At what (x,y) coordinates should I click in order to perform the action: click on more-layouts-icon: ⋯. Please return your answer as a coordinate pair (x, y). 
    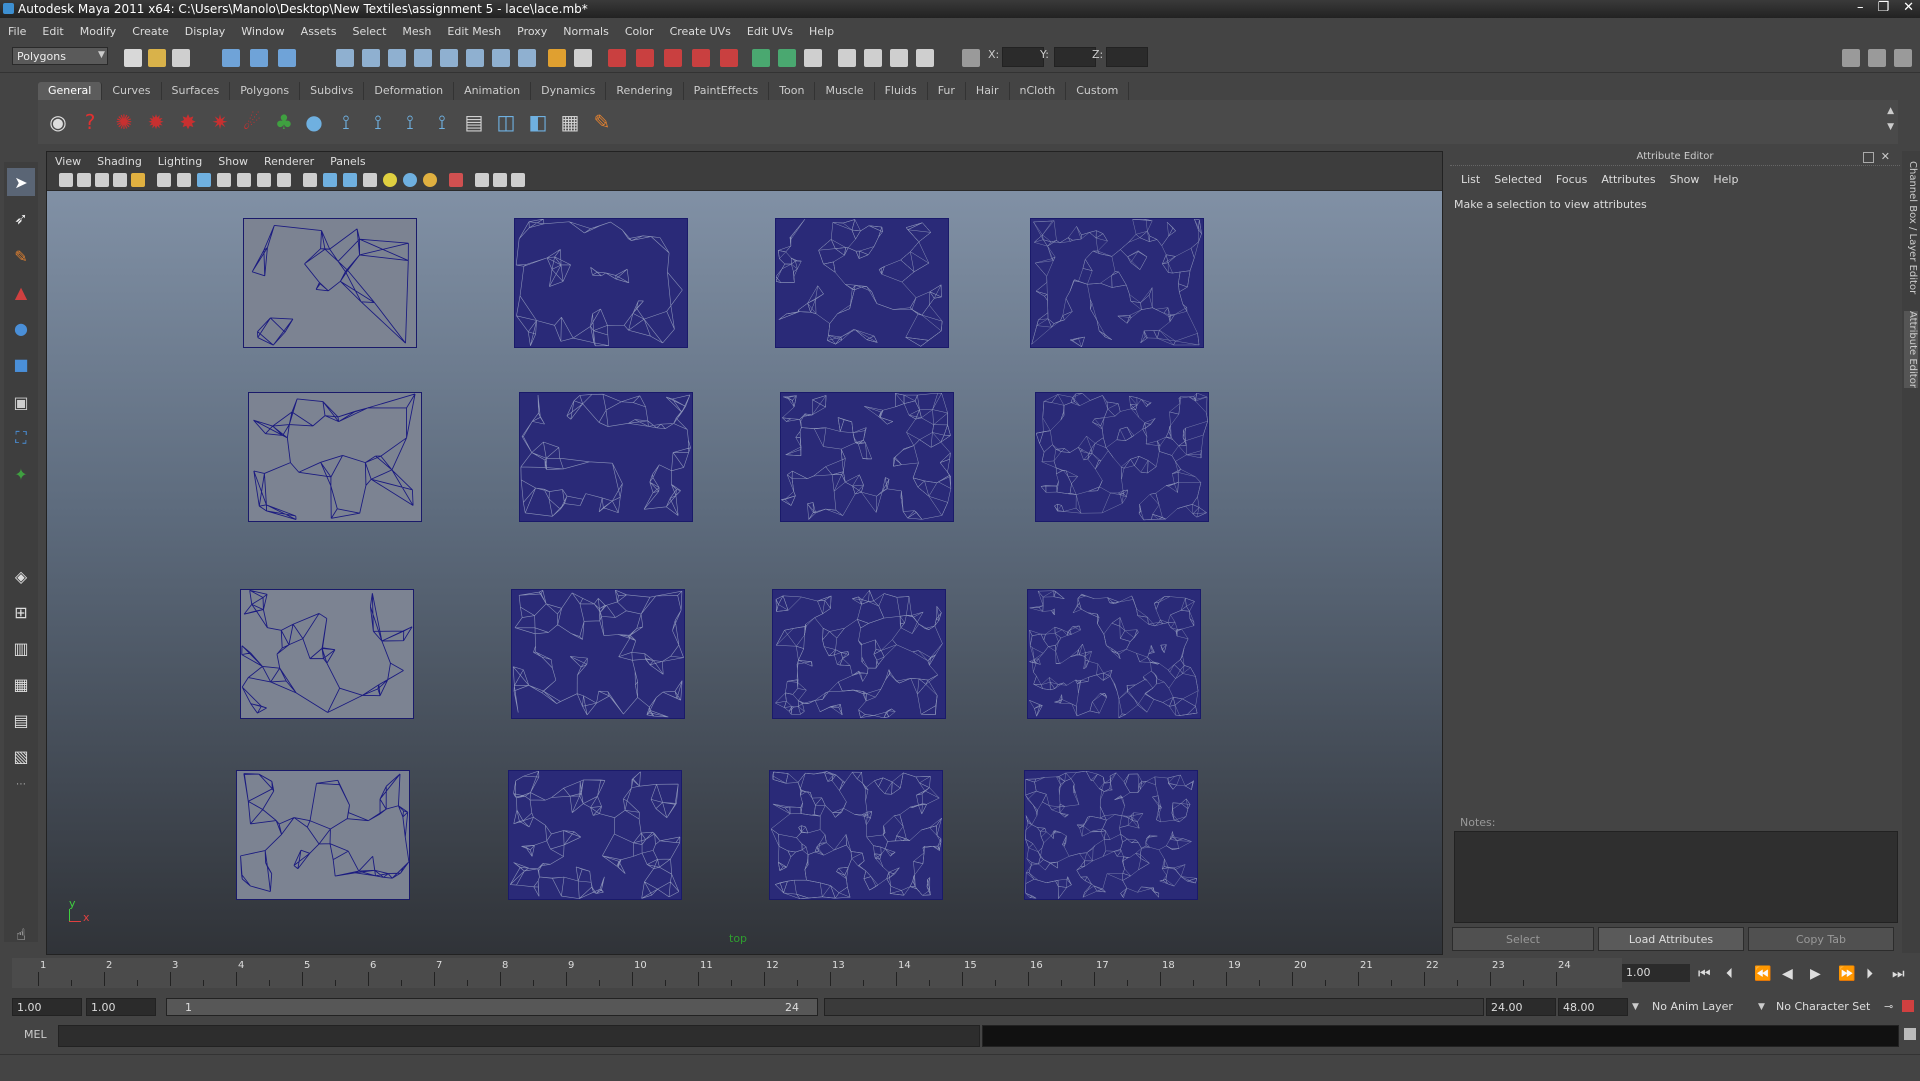
    Looking at the image, I should click on (21, 784).